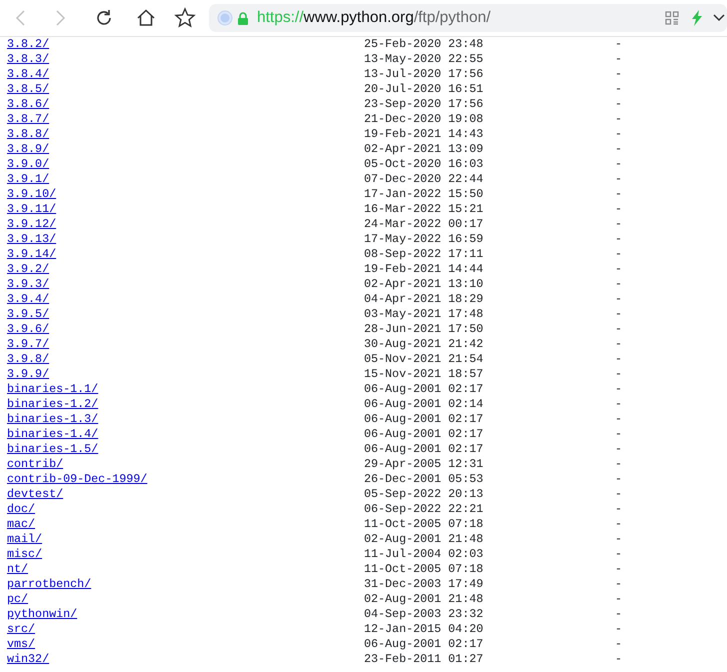 Image resolution: width=727 pixels, height=672 pixels. Describe the element at coordinates (243, 18) in the screenshot. I see `lock-icon` at that location.